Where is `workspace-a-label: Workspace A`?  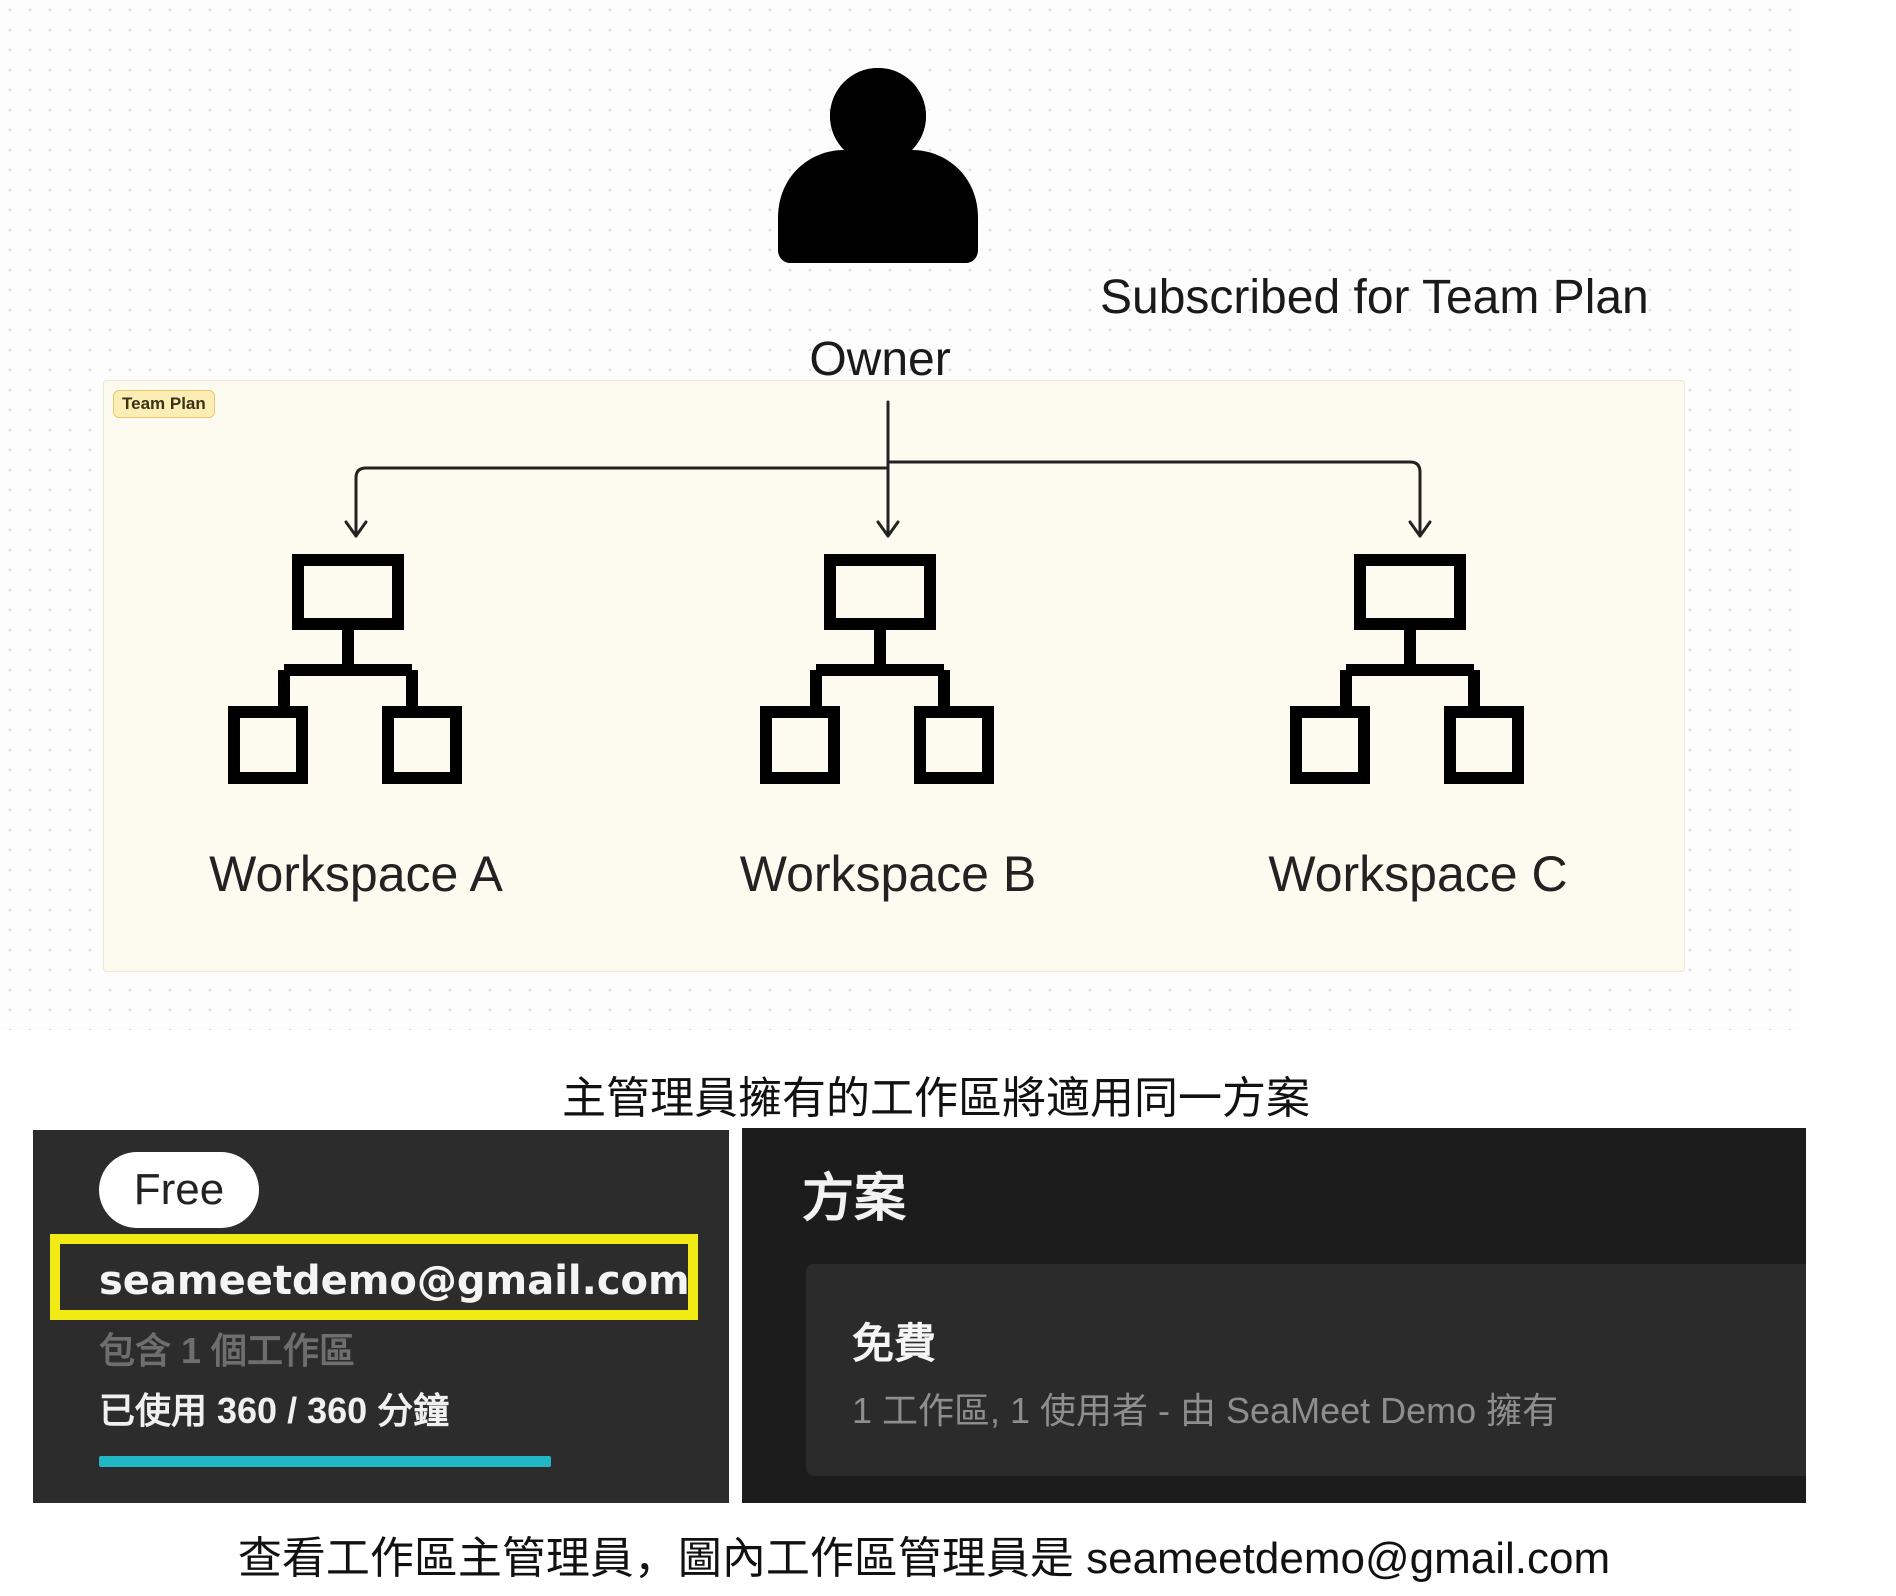
workspace-a-label: Workspace A is located at coordinates (356, 874).